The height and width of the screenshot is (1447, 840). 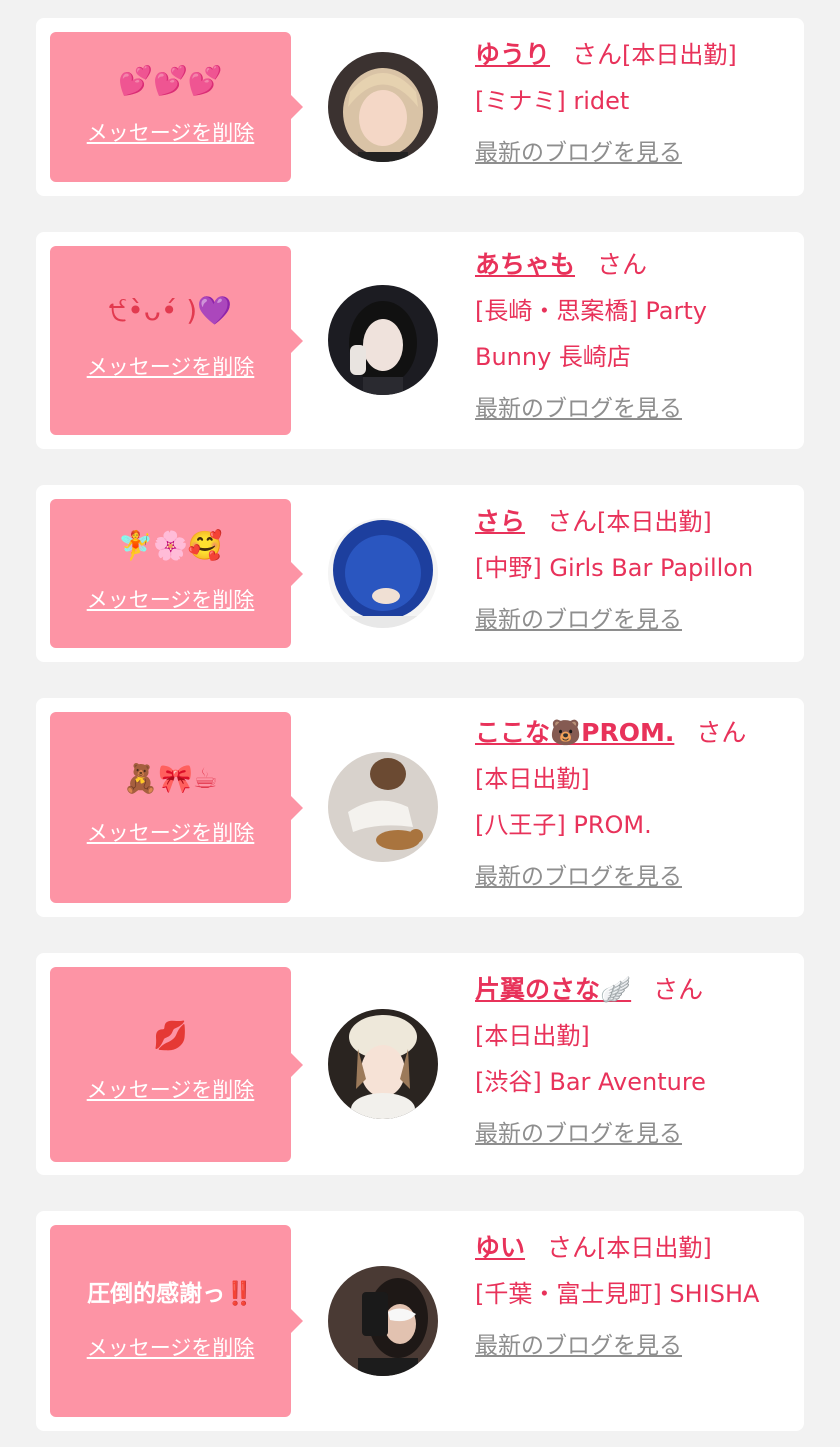 What do you see at coordinates (590, 1082) in the screenshot?
I see `shop-name: [渋谷] Bar Aventure` at bounding box center [590, 1082].